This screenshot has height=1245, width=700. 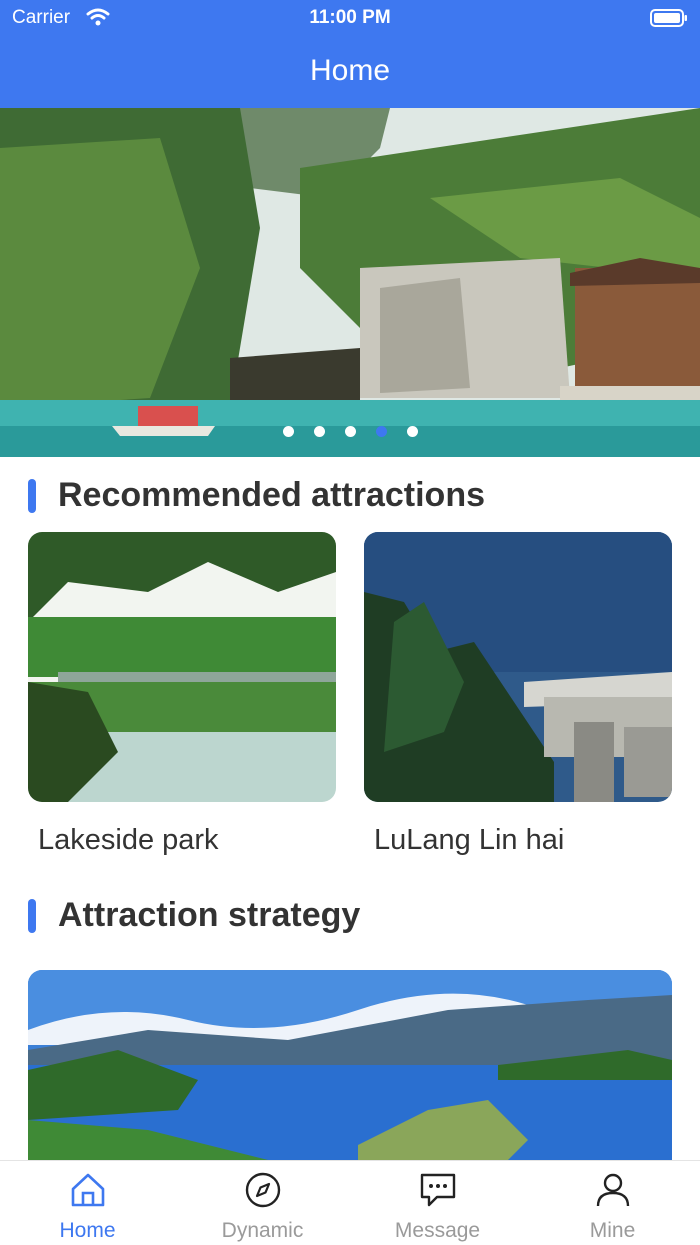 What do you see at coordinates (613, 1190) in the screenshot?
I see `user-icon` at bounding box center [613, 1190].